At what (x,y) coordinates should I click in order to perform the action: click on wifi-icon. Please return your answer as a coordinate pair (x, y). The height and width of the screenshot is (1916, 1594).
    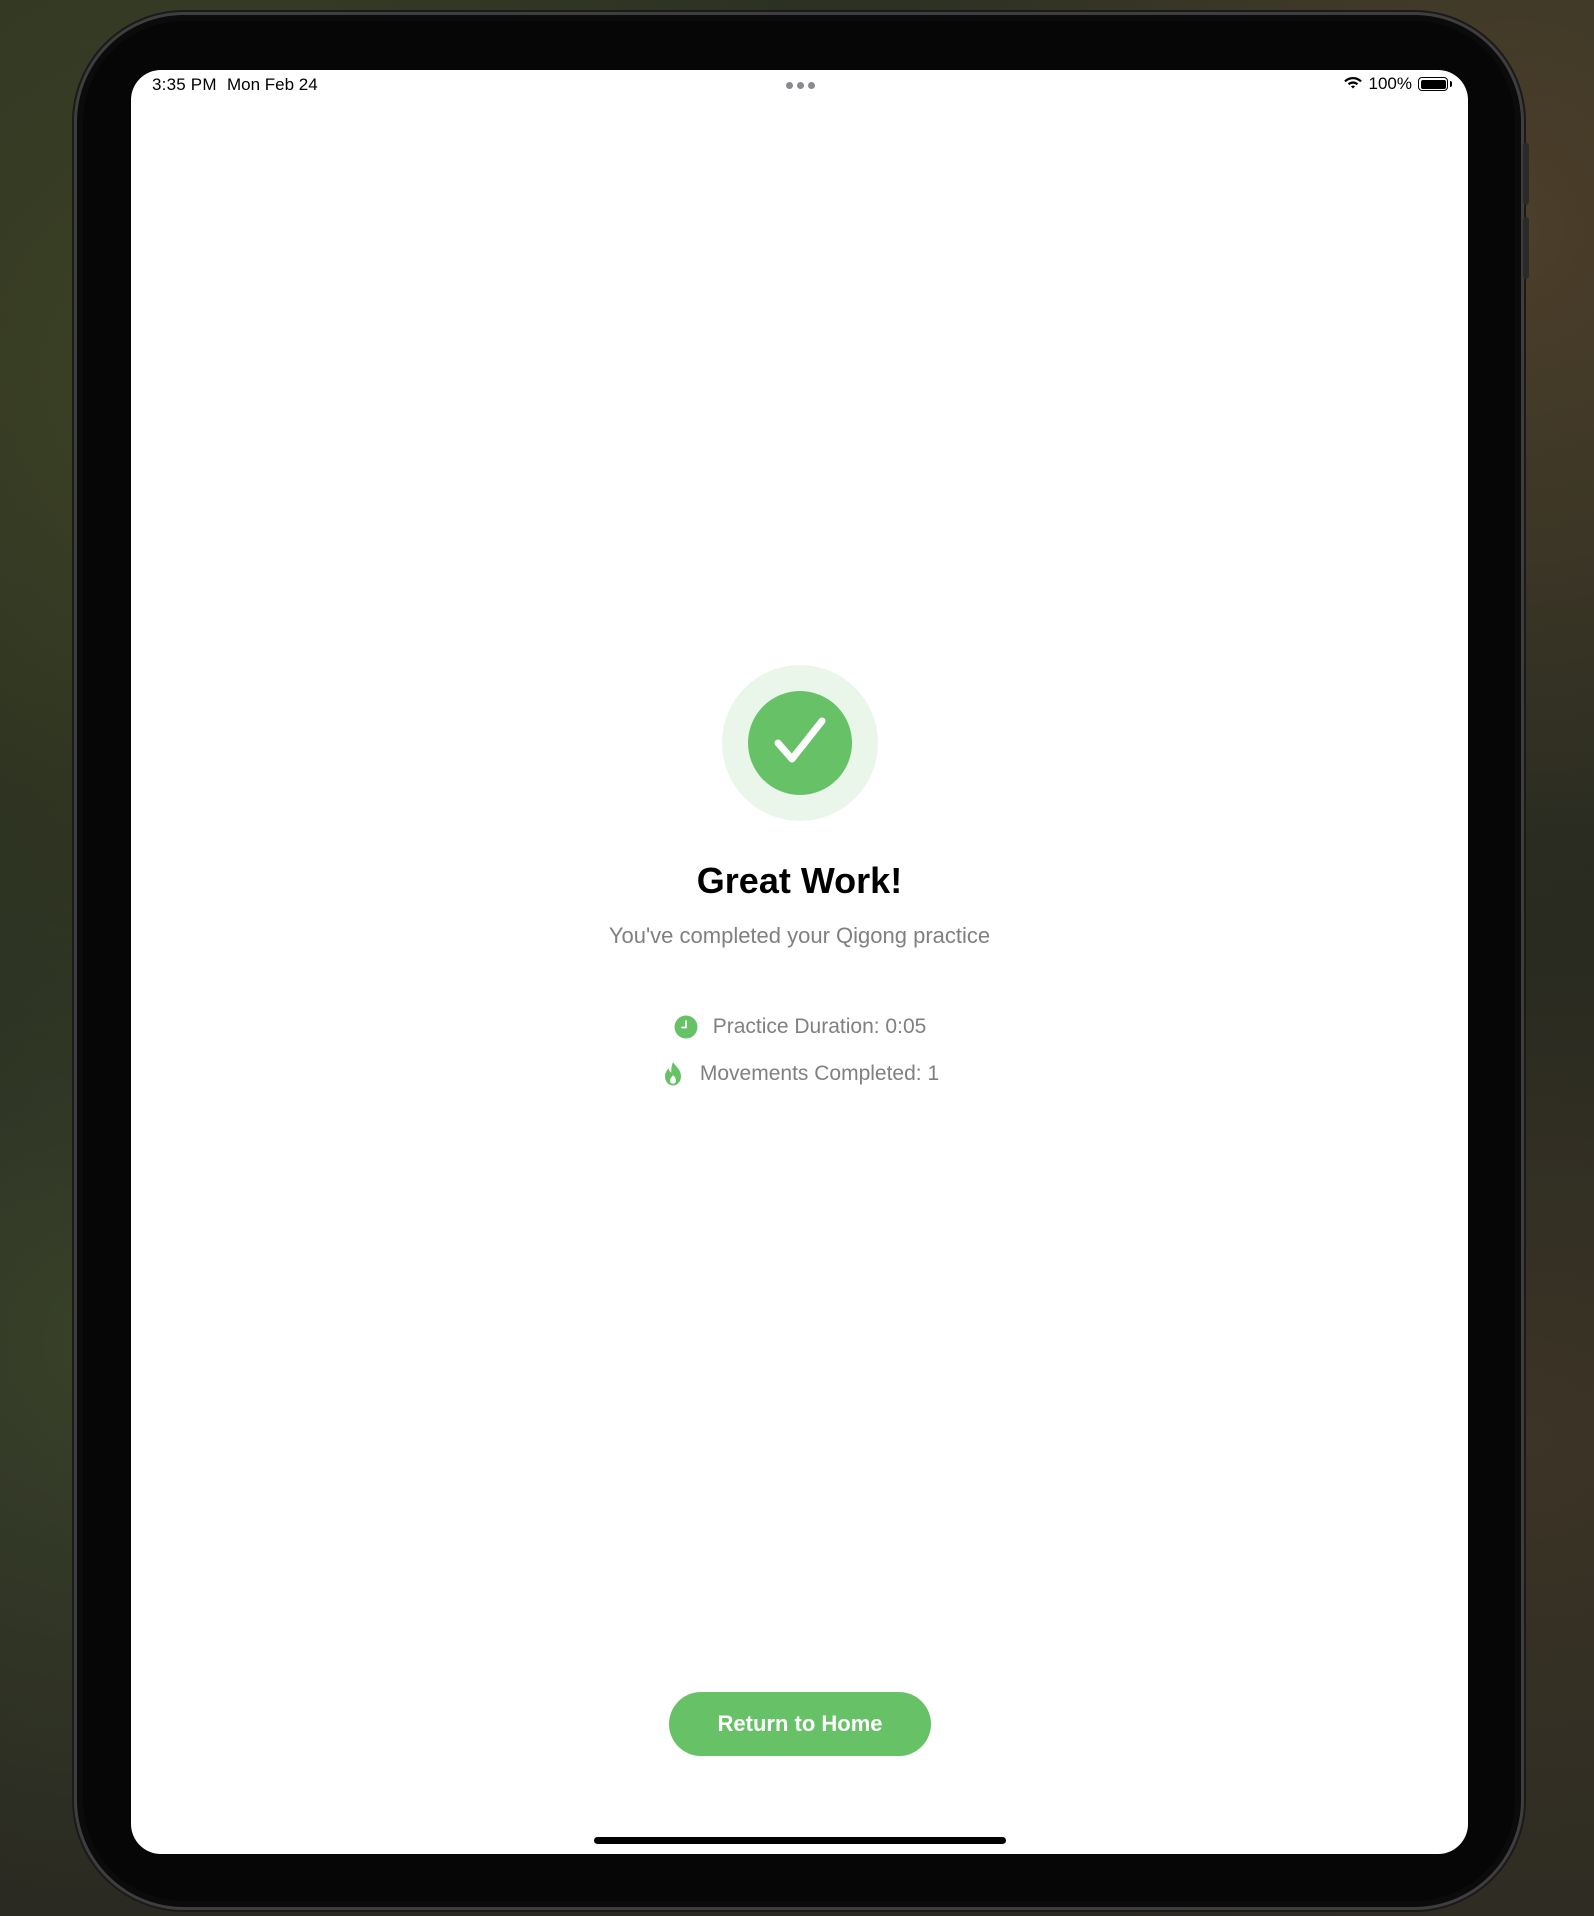
    Looking at the image, I should click on (1353, 84).